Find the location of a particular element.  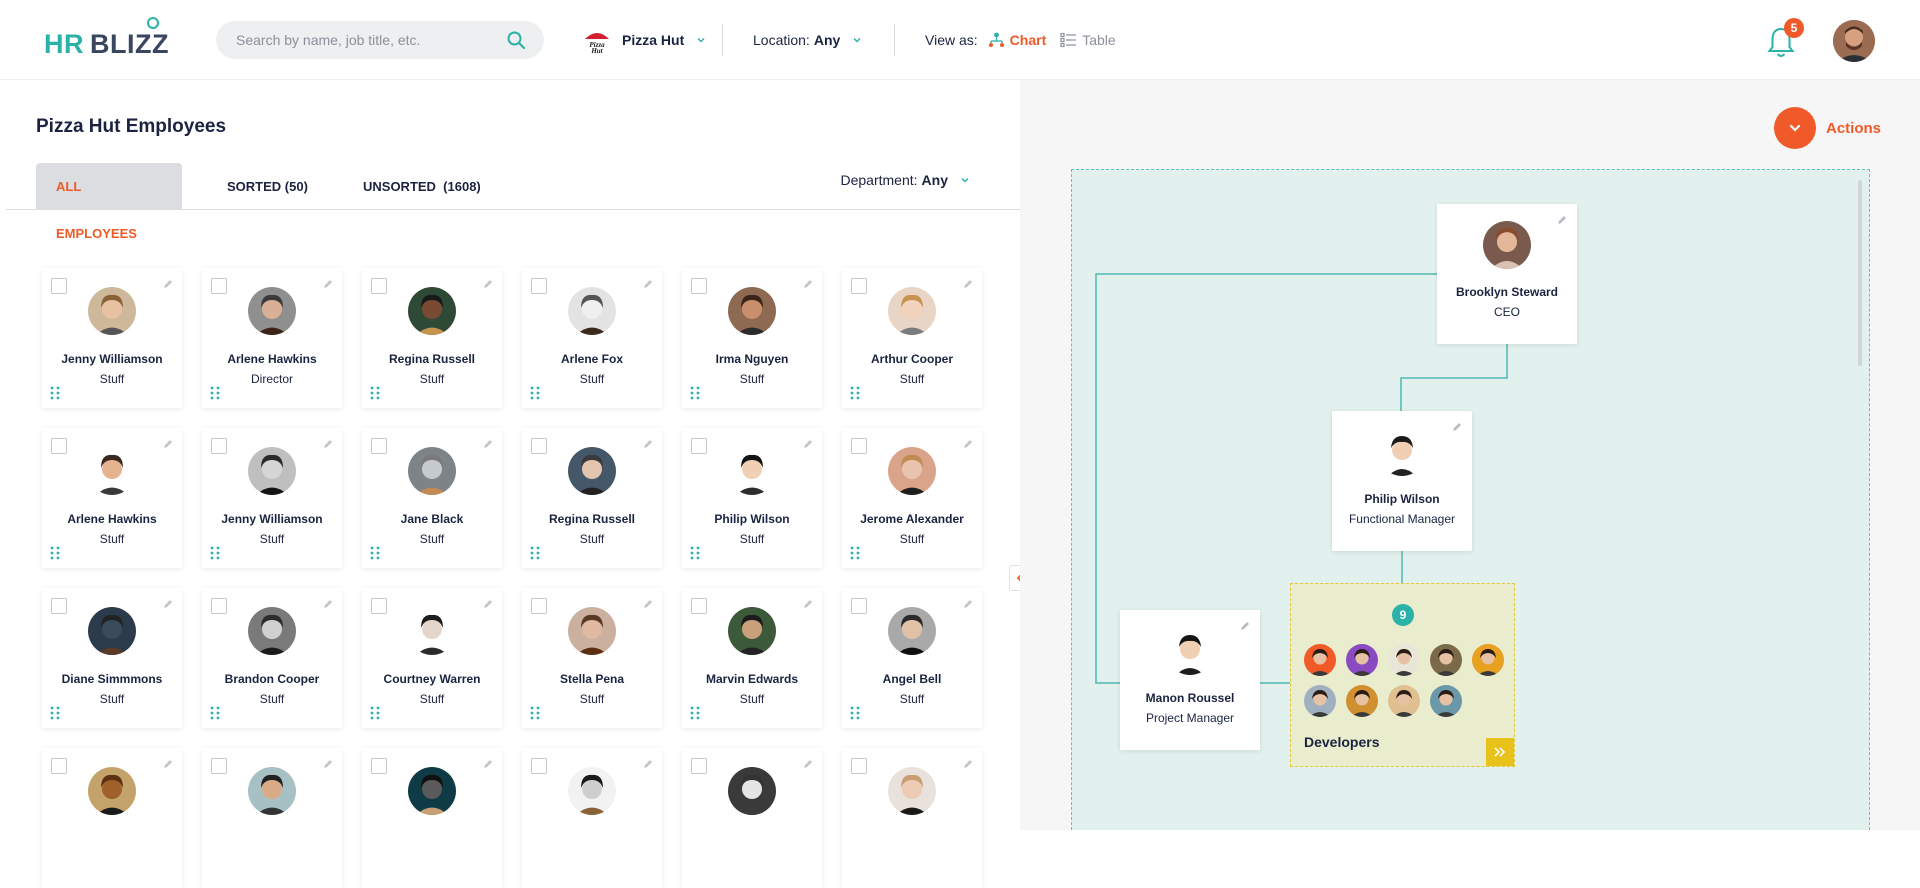

employee-card: Diane Simmmons Stuff is located at coordinates (112, 658).